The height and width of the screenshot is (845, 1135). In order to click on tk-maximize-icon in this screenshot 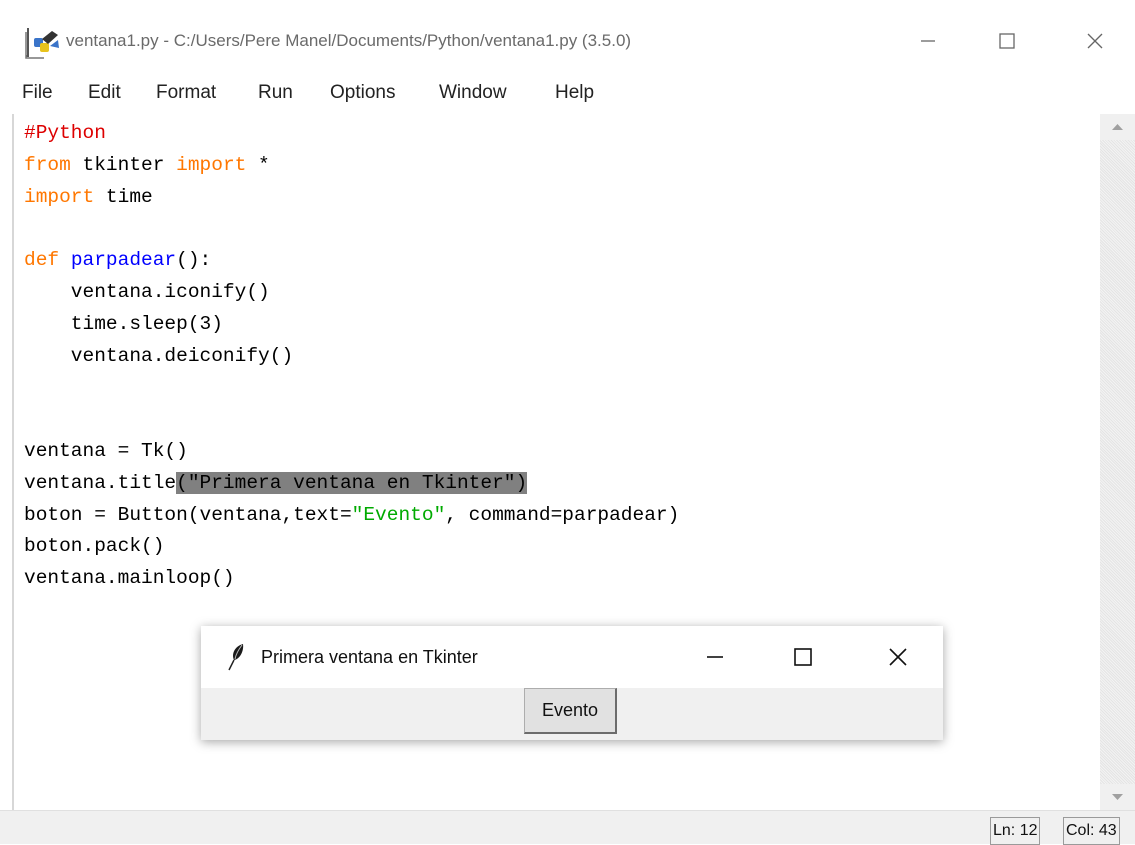, I will do `click(803, 657)`.